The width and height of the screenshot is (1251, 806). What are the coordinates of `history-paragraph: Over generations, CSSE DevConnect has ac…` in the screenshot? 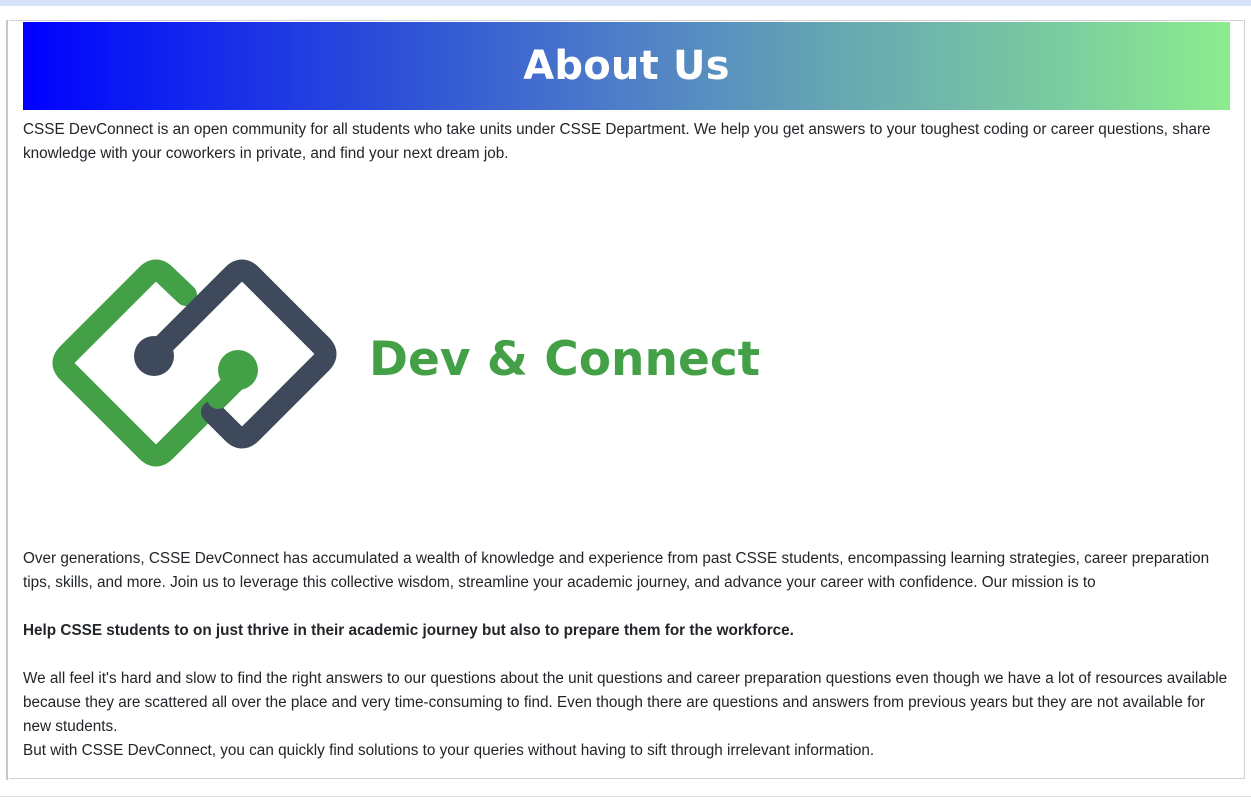 It's located at (616, 570).